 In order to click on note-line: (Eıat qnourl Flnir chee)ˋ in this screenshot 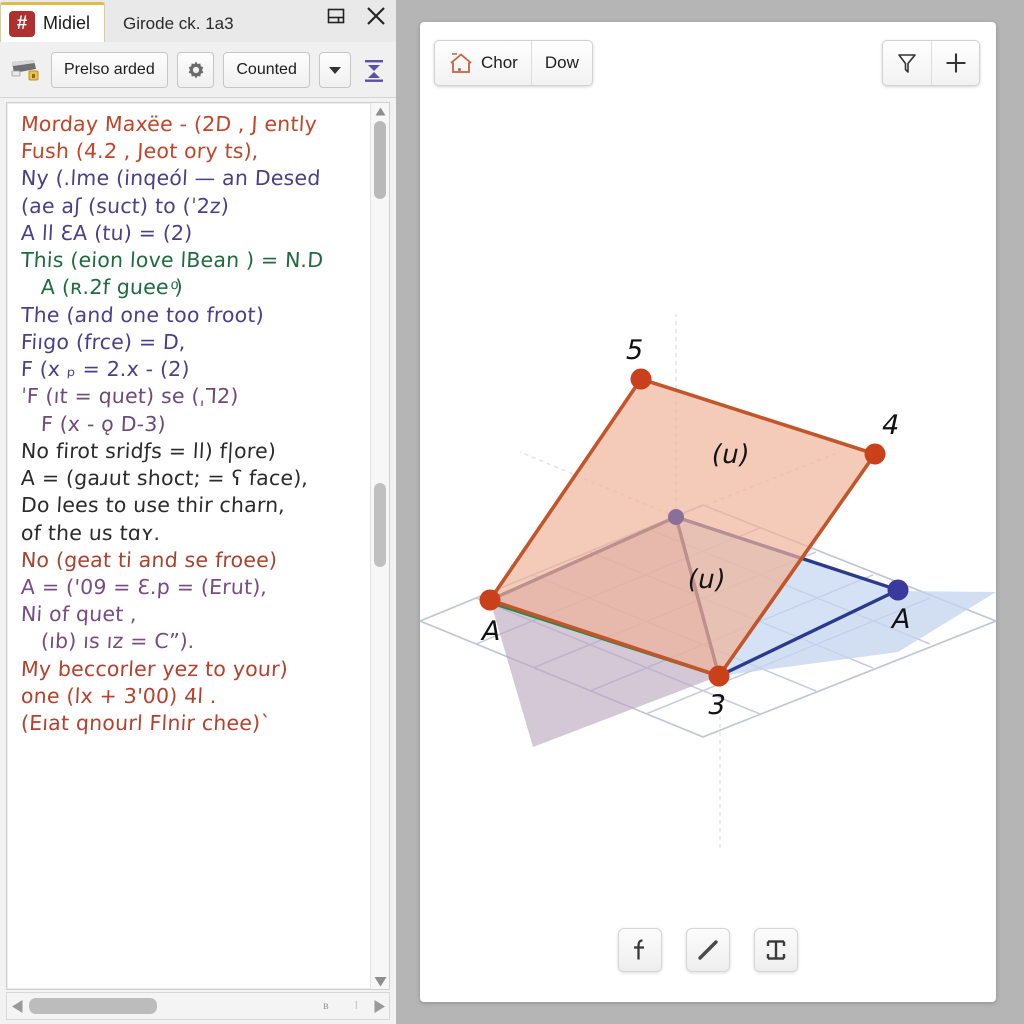, I will do `click(146, 723)`.